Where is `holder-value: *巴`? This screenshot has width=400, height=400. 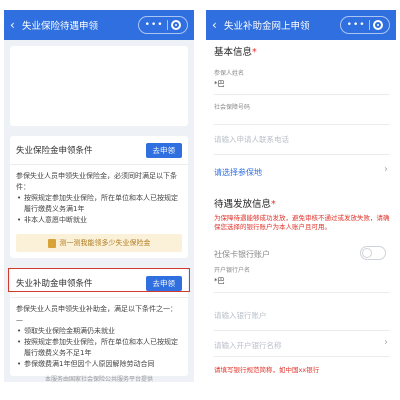 holder-value: *巴 is located at coordinates (219, 281).